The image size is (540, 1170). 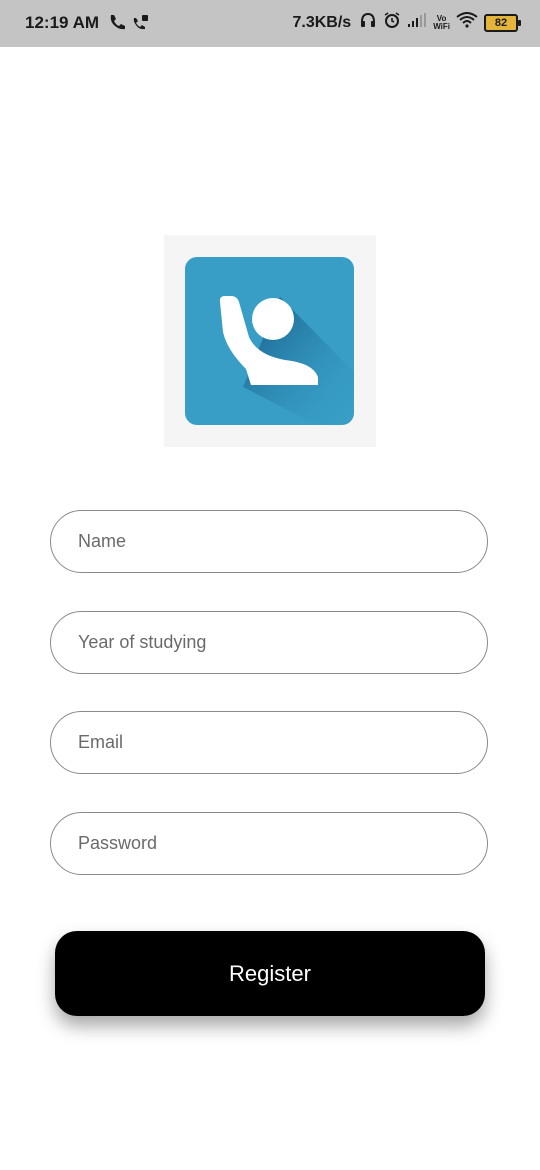 What do you see at coordinates (101, 742) in the screenshot?
I see `email-placeholder: Email` at bounding box center [101, 742].